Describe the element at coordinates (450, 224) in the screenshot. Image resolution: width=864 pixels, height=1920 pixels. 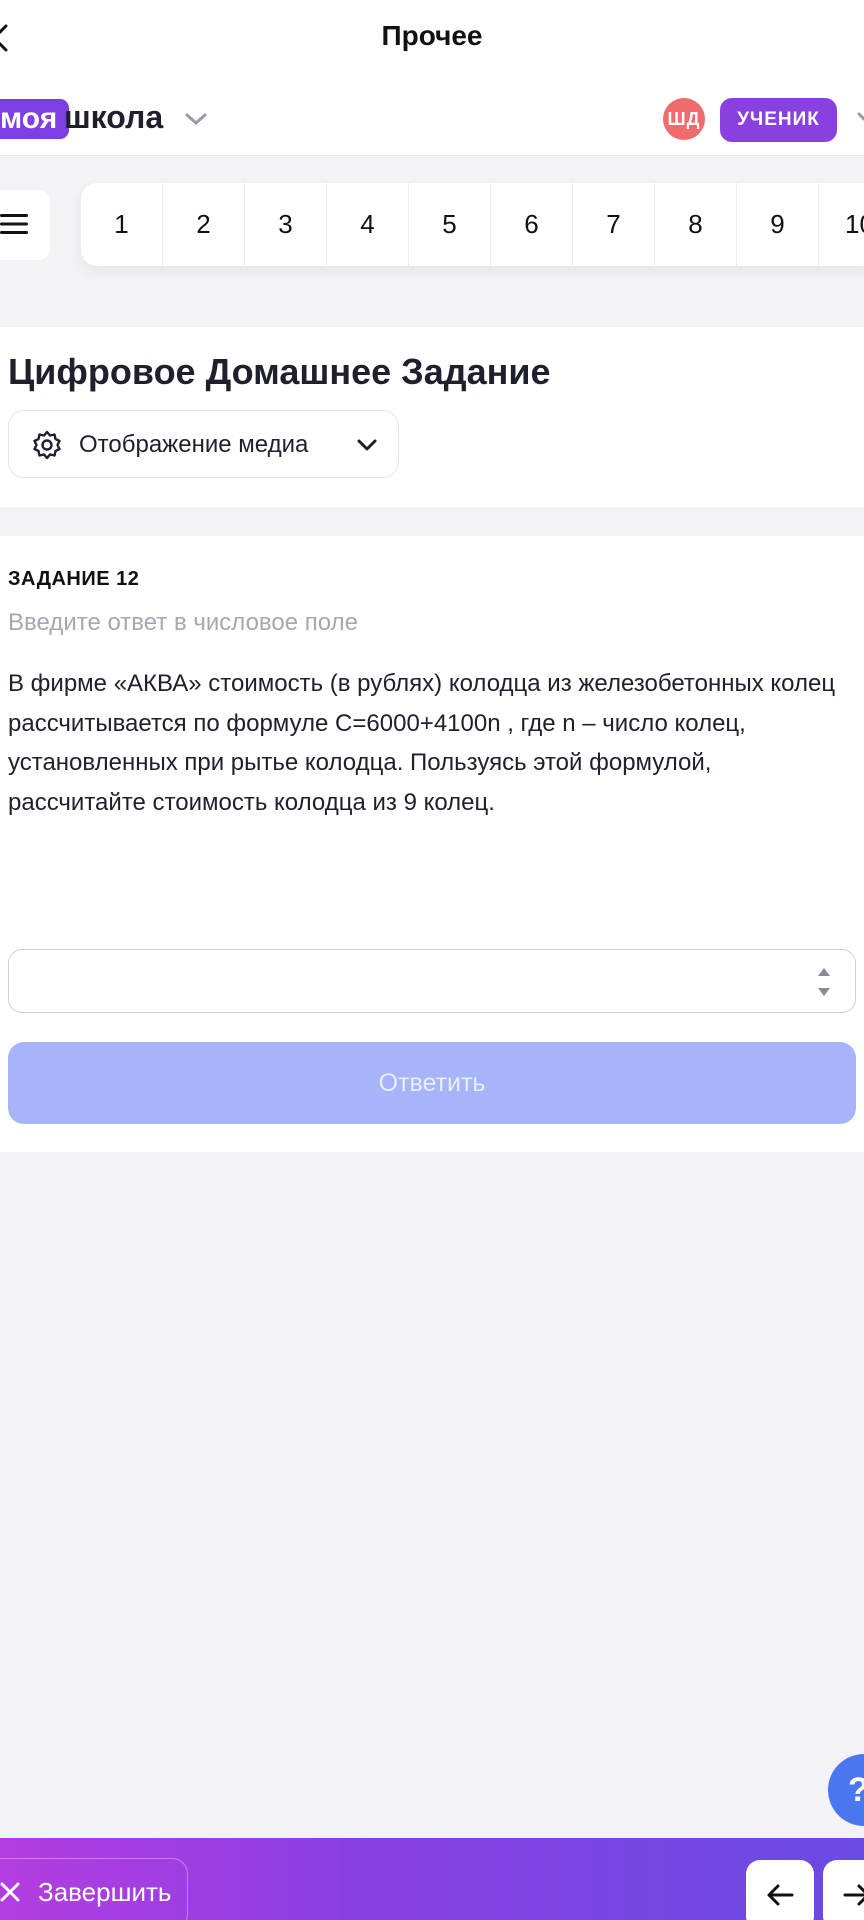
I see `question-number-5: 5` at that location.